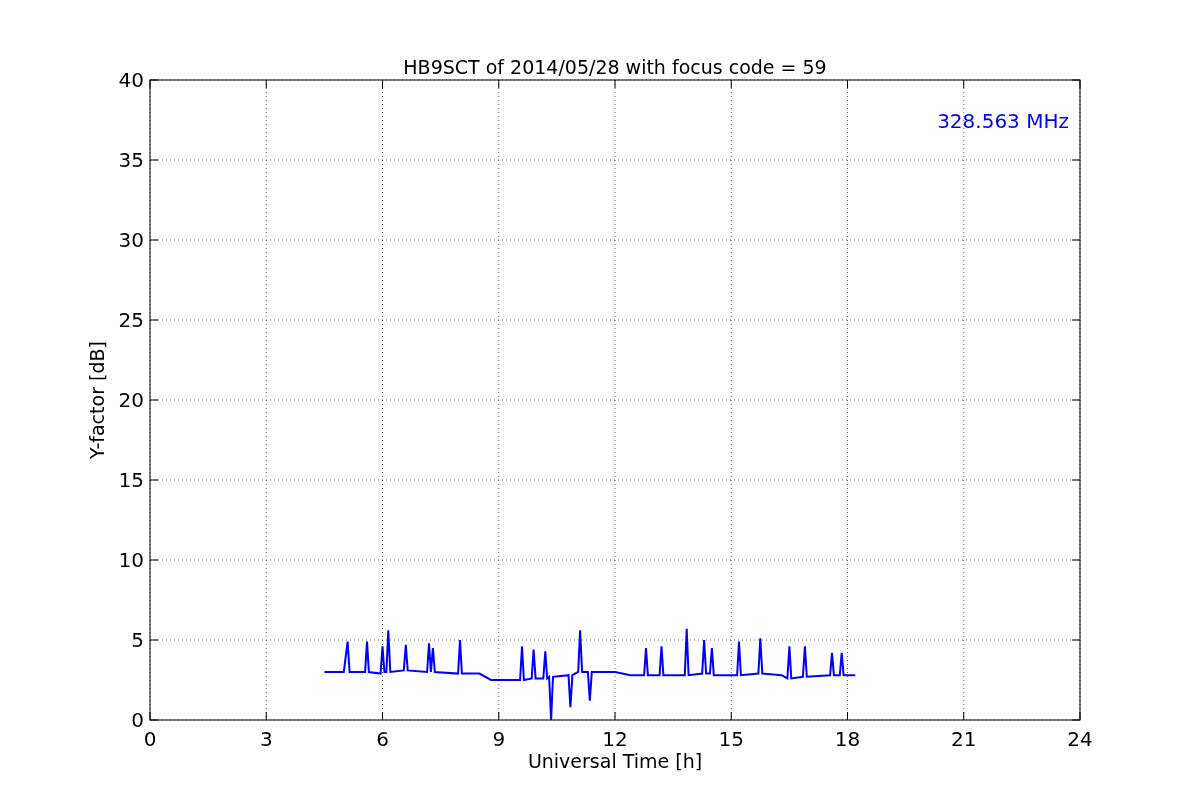 The width and height of the screenshot is (1200, 800). What do you see at coordinates (131, 320) in the screenshot?
I see `y-tick-label: 25` at bounding box center [131, 320].